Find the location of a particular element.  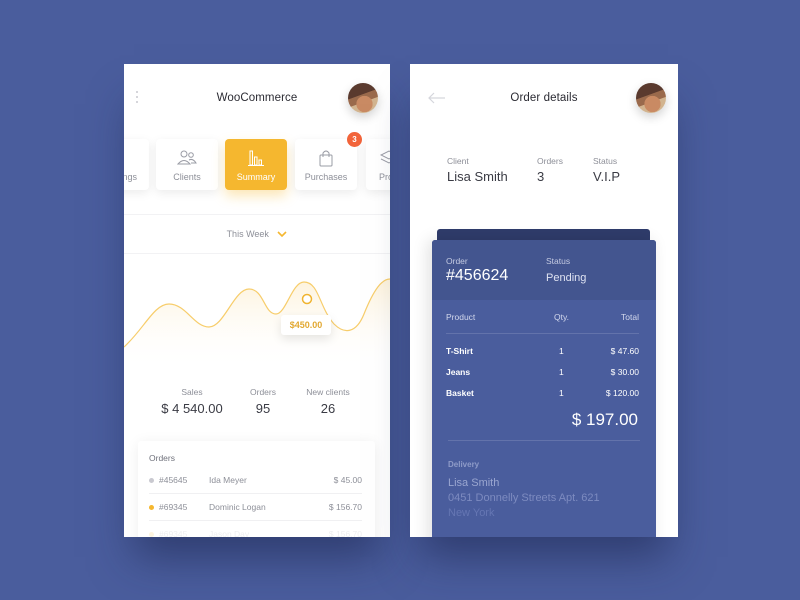

tab-label: Pro is located at coordinates (384, 177).